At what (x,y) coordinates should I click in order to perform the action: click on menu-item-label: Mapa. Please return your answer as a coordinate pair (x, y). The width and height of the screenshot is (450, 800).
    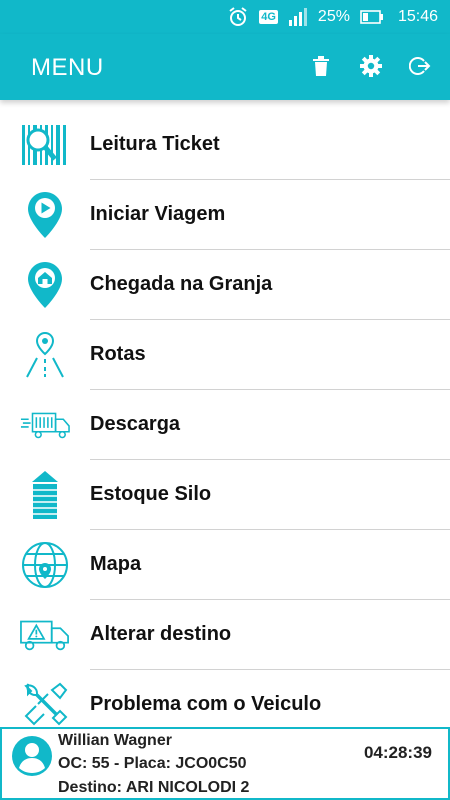
    Looking at the image, I should click on (116, 564).